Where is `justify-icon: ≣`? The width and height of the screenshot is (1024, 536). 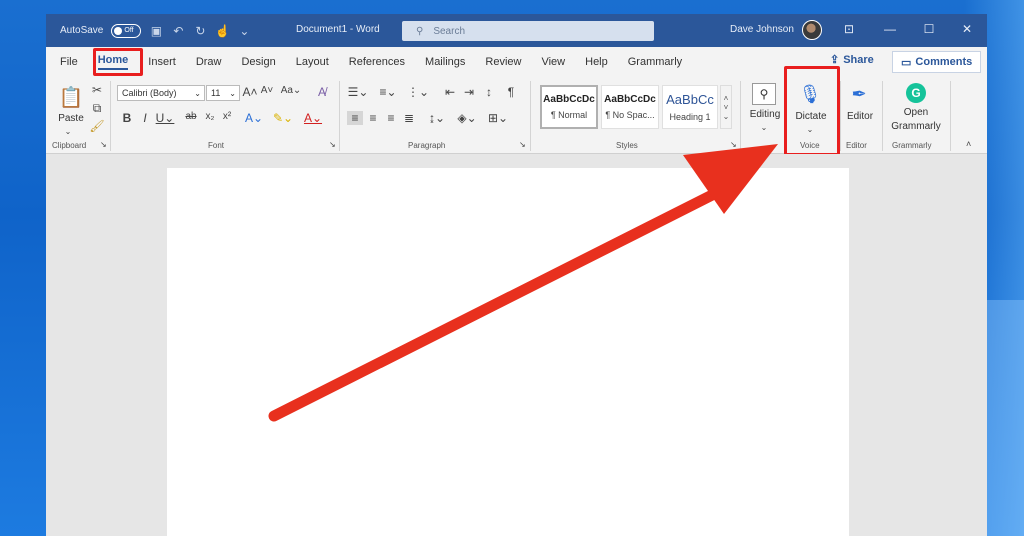 justify-icon: ≣ is located at coordinates (409, 118).